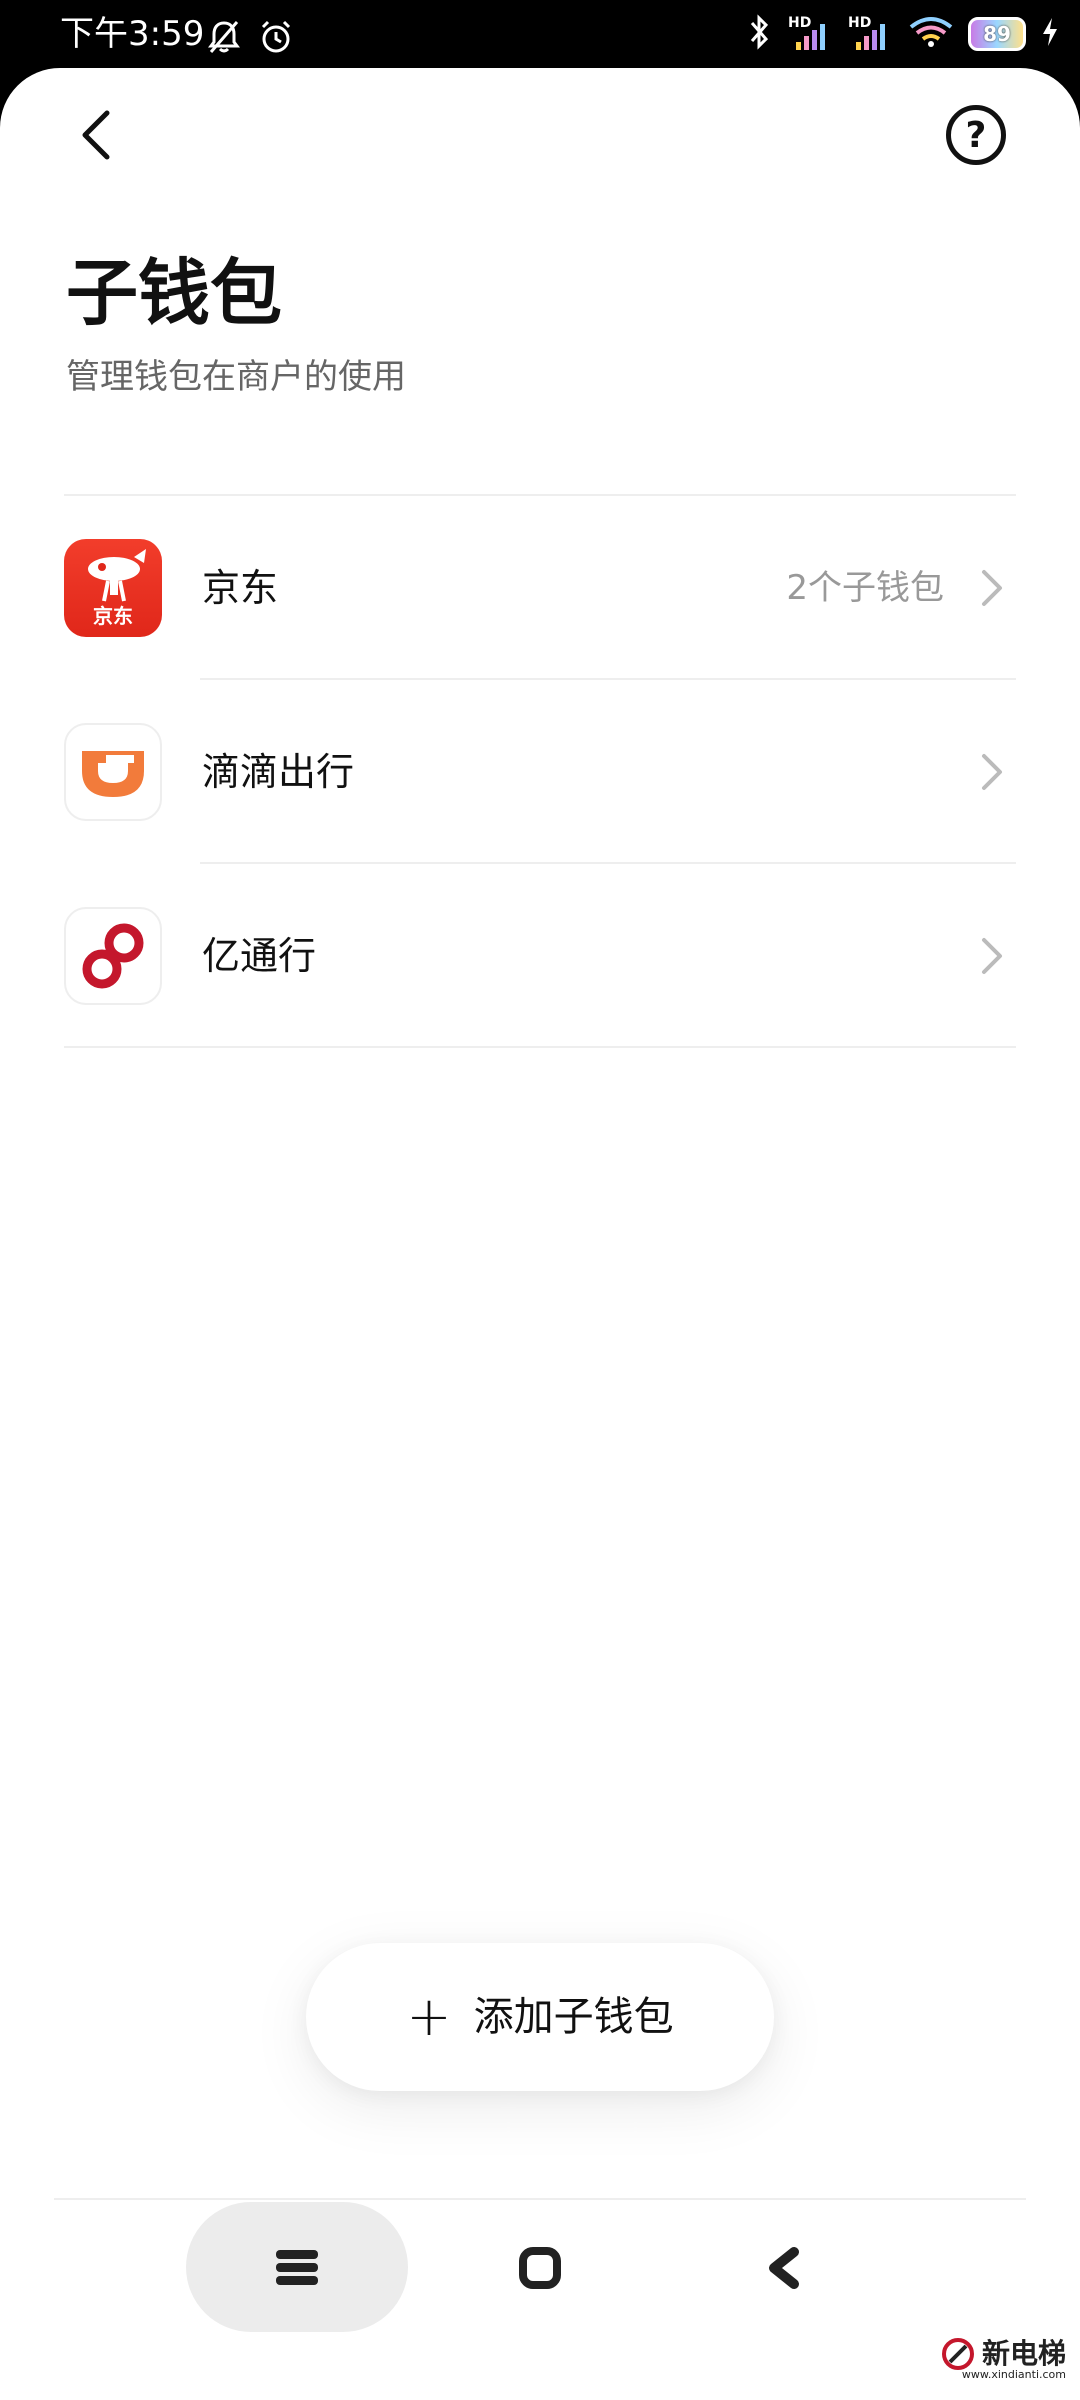 The height and width of the screenshot is (2400, 1080). Describe the element at coordinates (113, 956) in the screenshot. I see `yitongxing-app-icon` at that location.